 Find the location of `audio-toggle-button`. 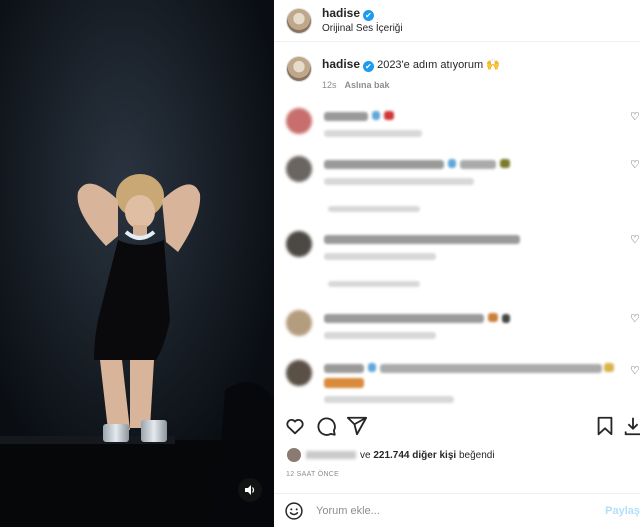

audio-toggle-button is located at coordinates (250, 490).